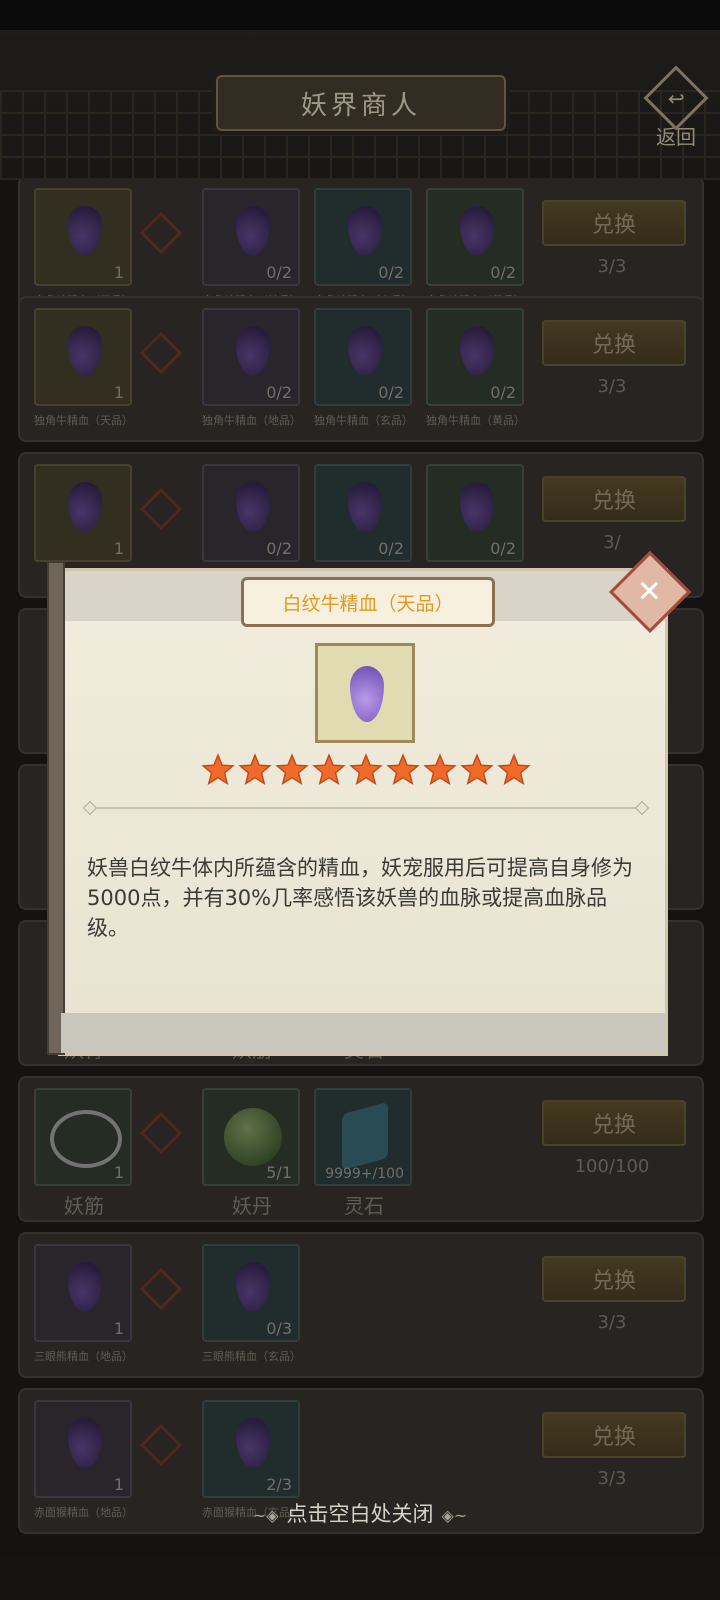  Describe the element at coordinates (363, 1033) in the screenshot. I see `popup-footer-band` at that location.